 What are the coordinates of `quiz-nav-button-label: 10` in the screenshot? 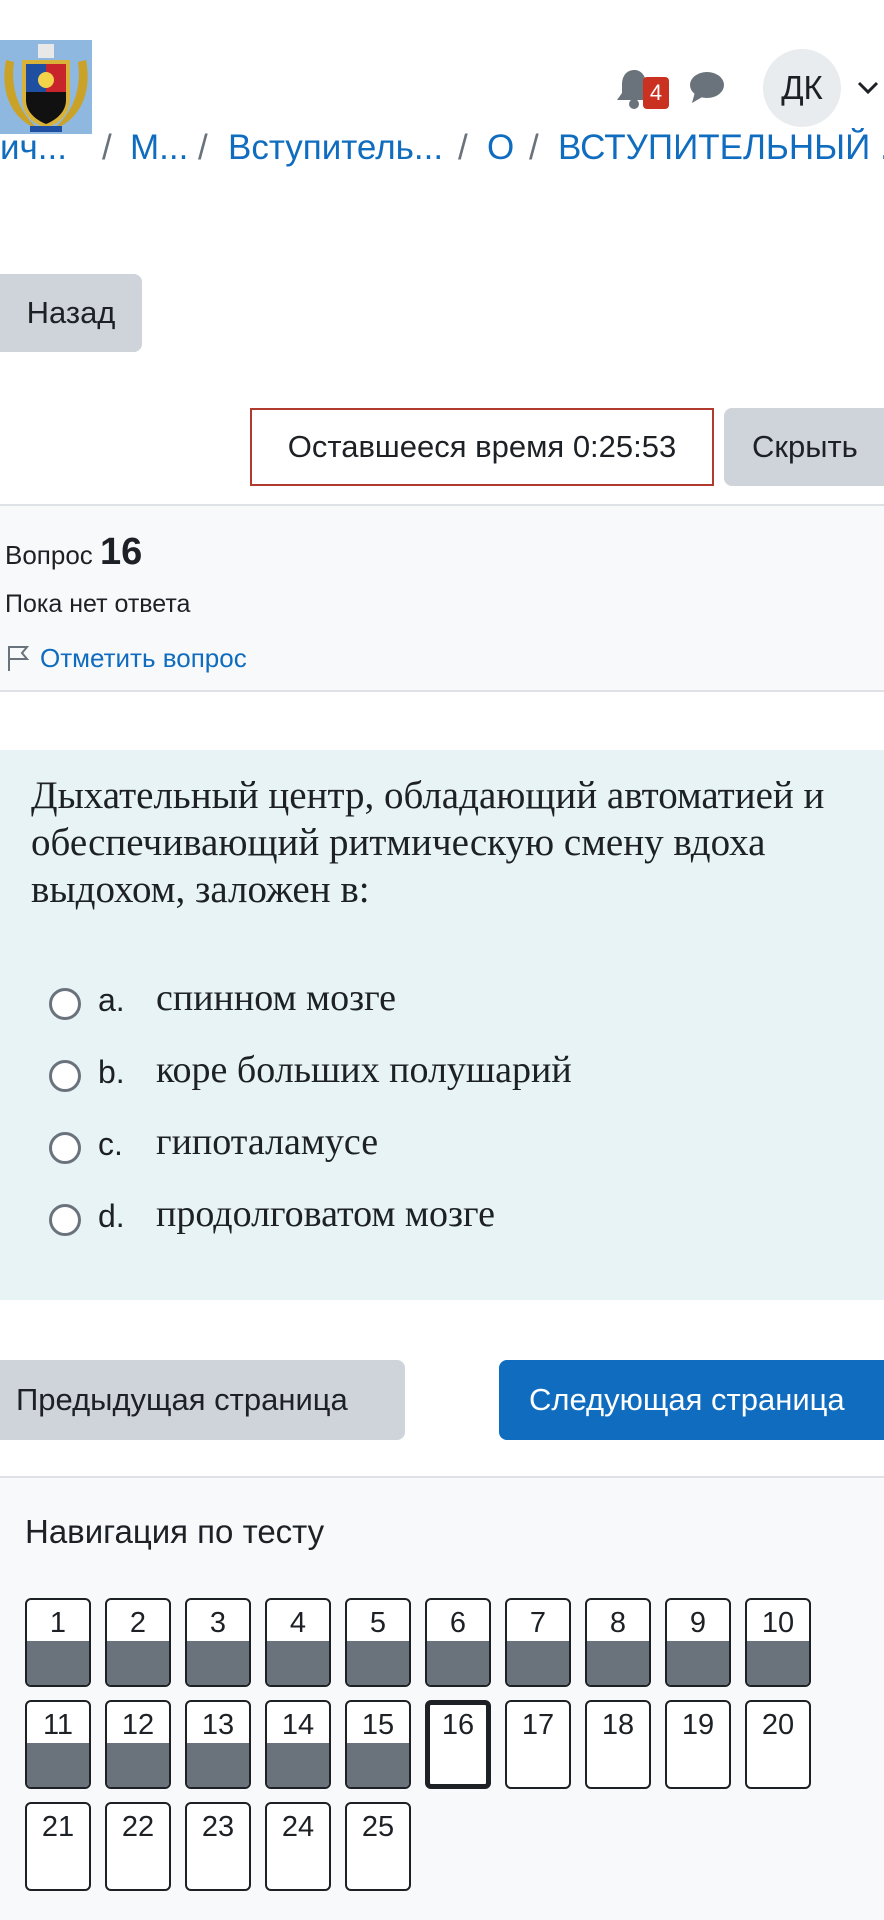 It's located at (778, 1623).